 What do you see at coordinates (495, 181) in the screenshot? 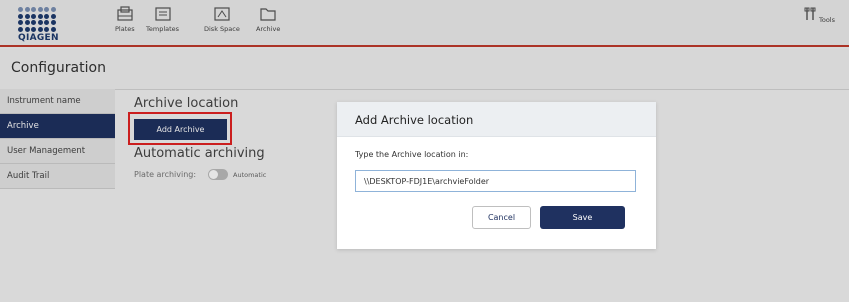
I see `archive-location-input` at bounding box center [495, 181].